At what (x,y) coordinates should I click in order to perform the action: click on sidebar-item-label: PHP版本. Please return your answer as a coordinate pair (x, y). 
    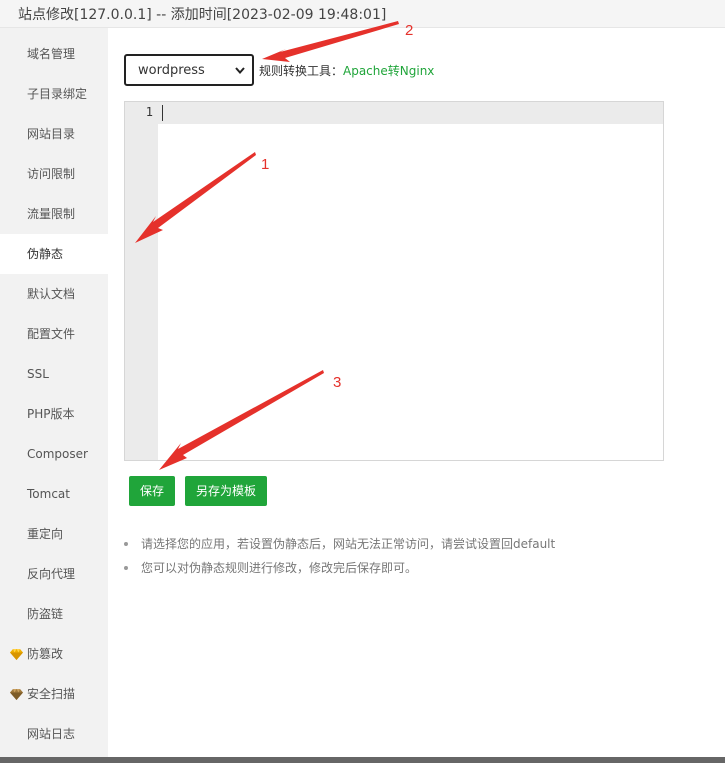
    Looking at the image, I should click on (51, 414).